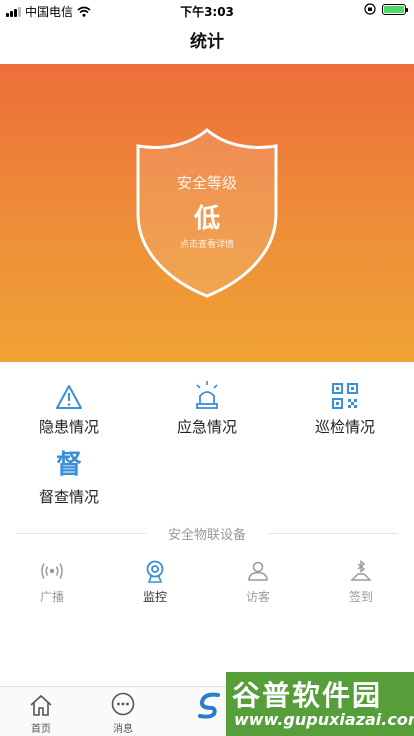  I want to click on tab-label: 消息, so click(123, 729).